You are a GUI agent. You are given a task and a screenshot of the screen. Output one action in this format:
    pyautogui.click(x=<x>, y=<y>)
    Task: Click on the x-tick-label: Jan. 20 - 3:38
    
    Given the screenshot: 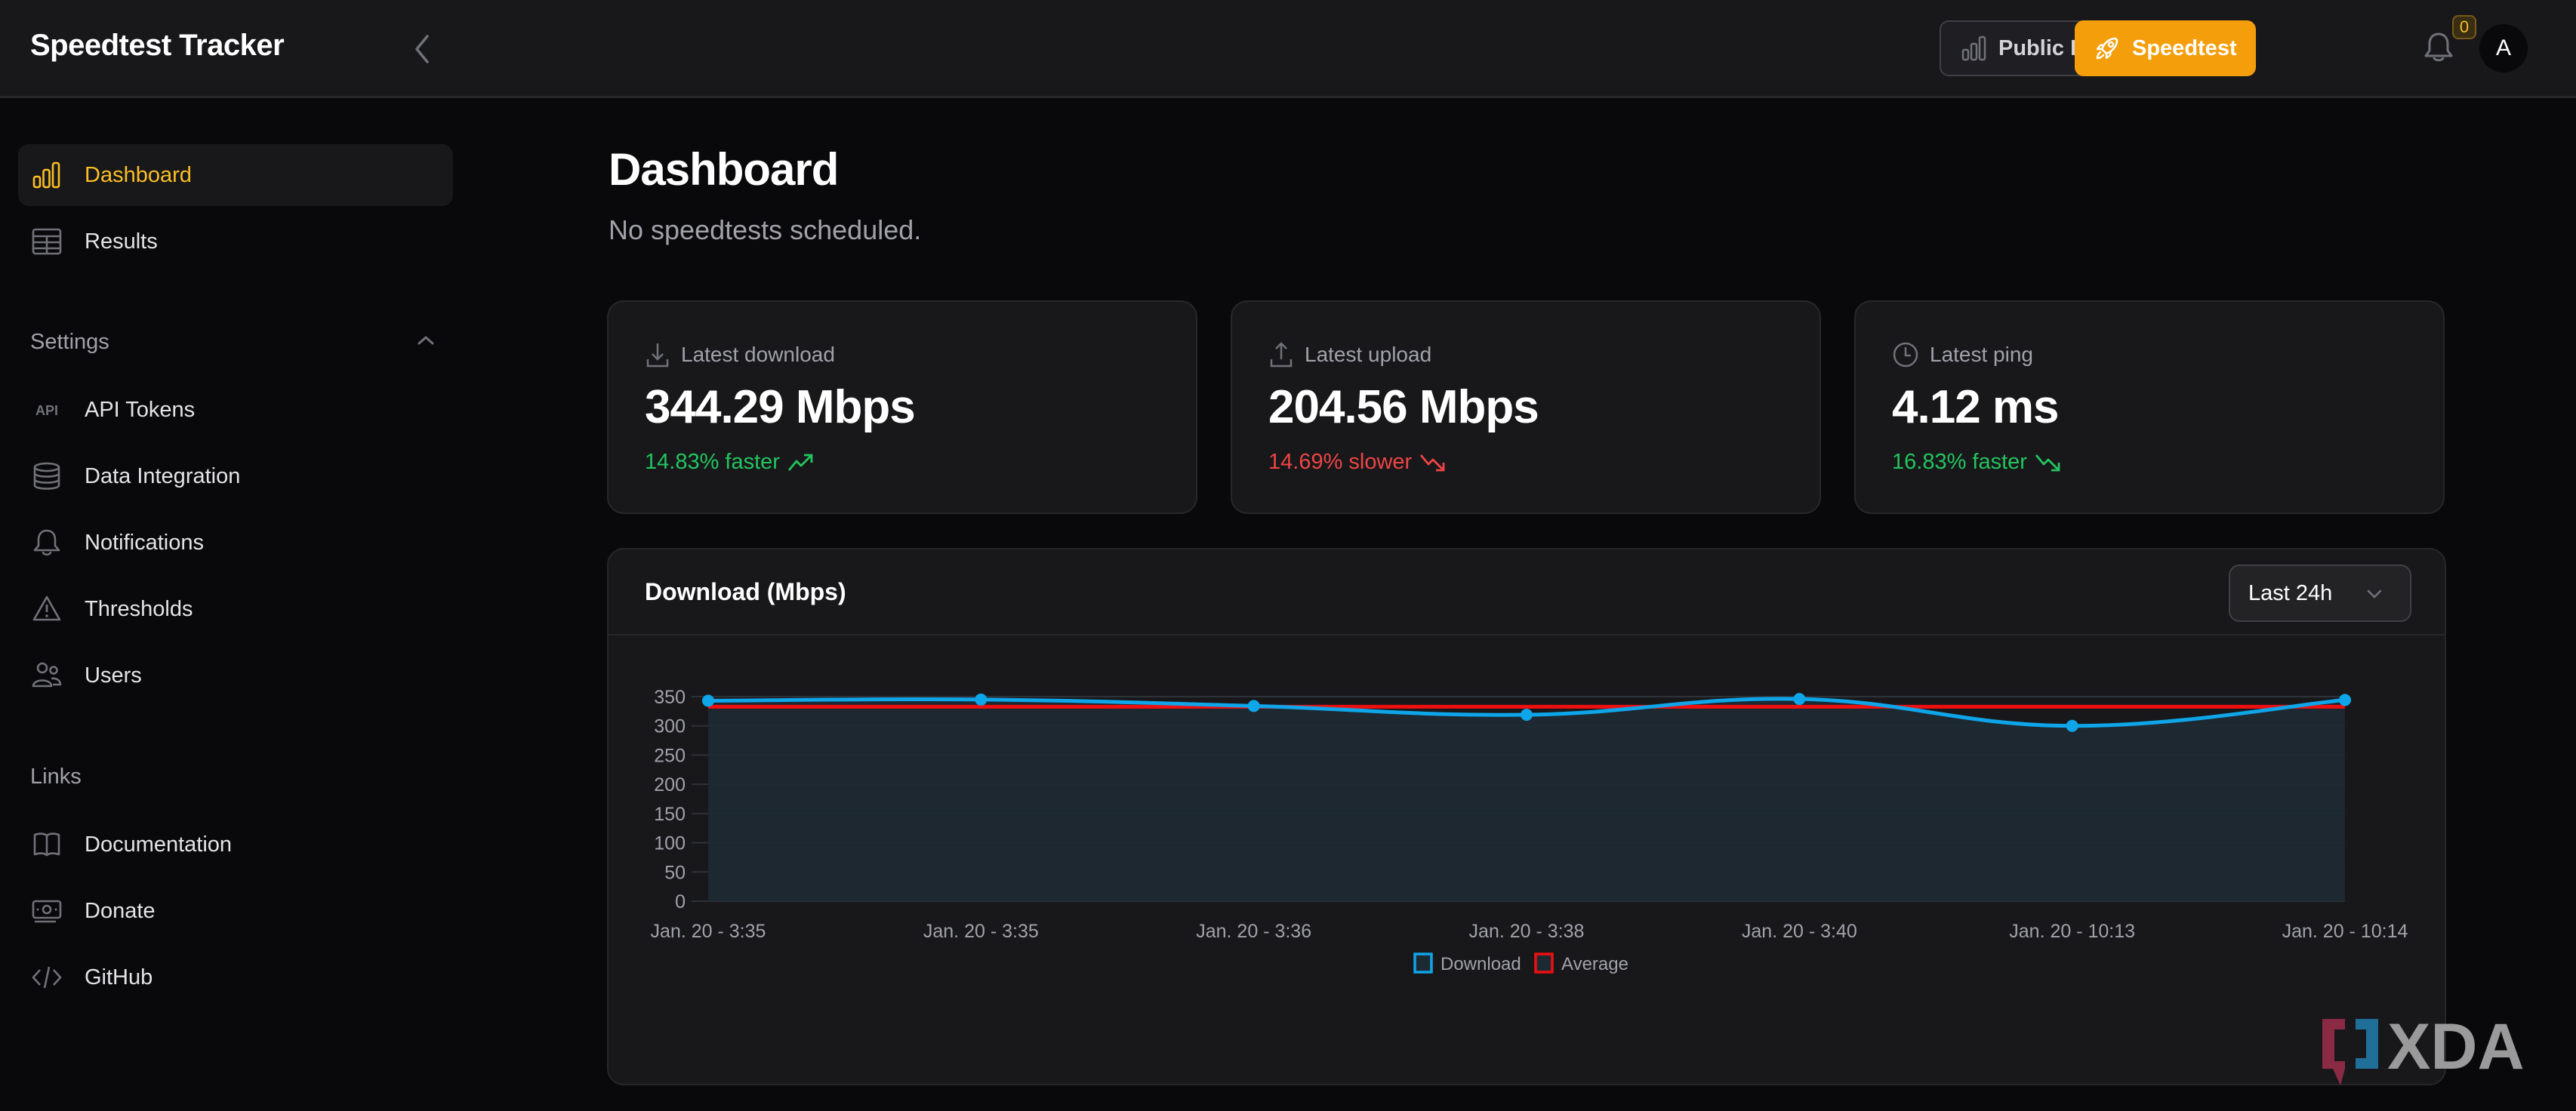 What is the action you would take?
    pyautogui.click(x=1527, y=931)
    